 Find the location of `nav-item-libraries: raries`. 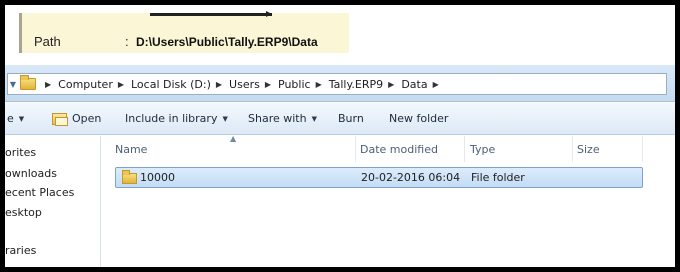

nav-item-libraries: raries is located at coordinates (20, 250).